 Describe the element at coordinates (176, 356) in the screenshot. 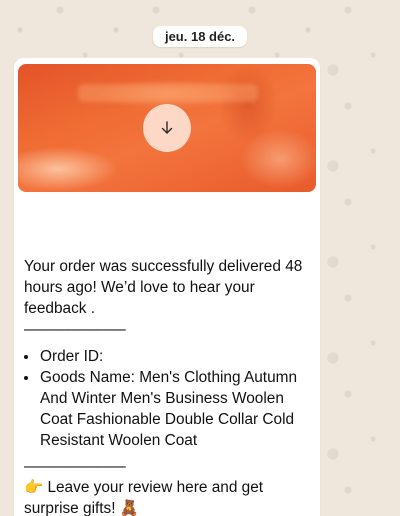

I see `order-id-item: Order ID:` at that location.